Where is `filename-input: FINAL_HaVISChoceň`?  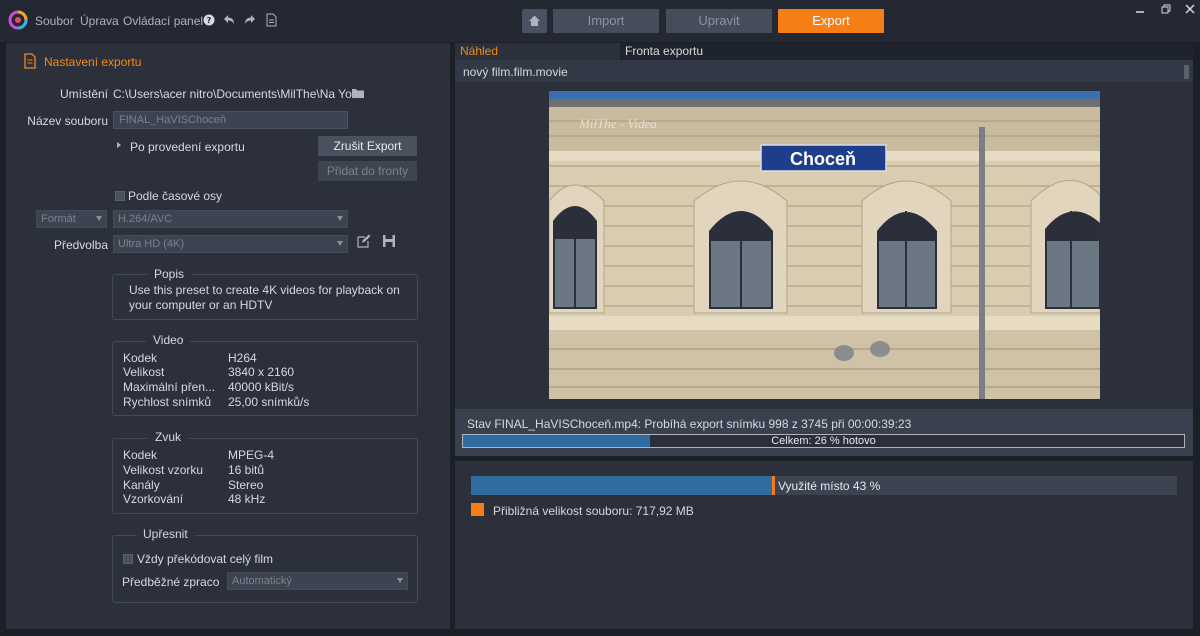
filename-input: FINAL_HaVISChoceň is located at coordinates (230, 120).